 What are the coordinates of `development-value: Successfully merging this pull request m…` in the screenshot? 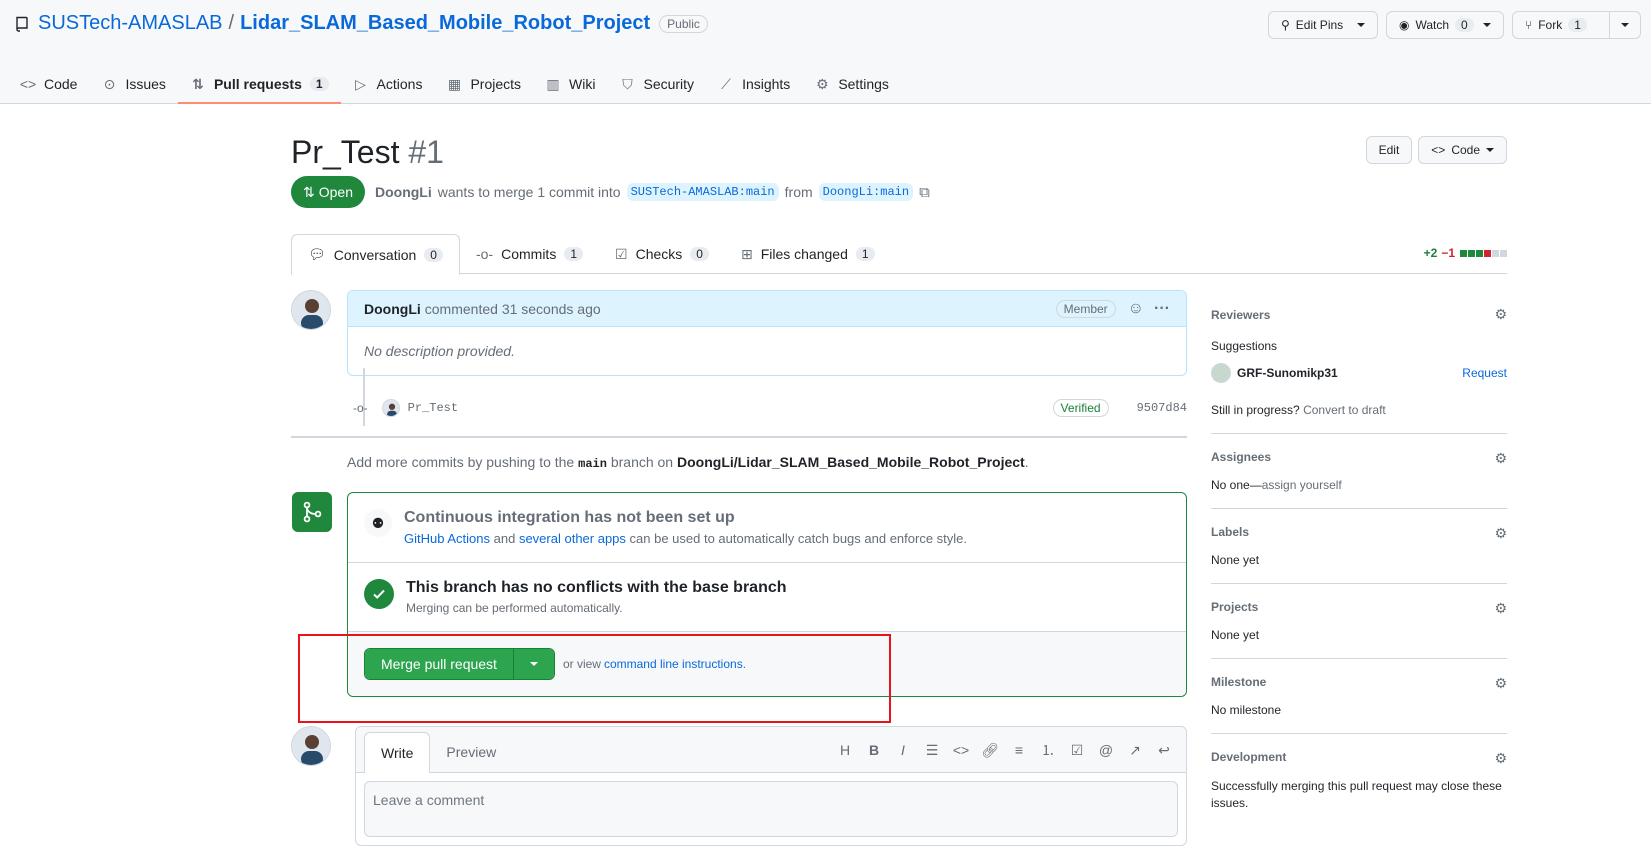 It's located at (1356, 794).